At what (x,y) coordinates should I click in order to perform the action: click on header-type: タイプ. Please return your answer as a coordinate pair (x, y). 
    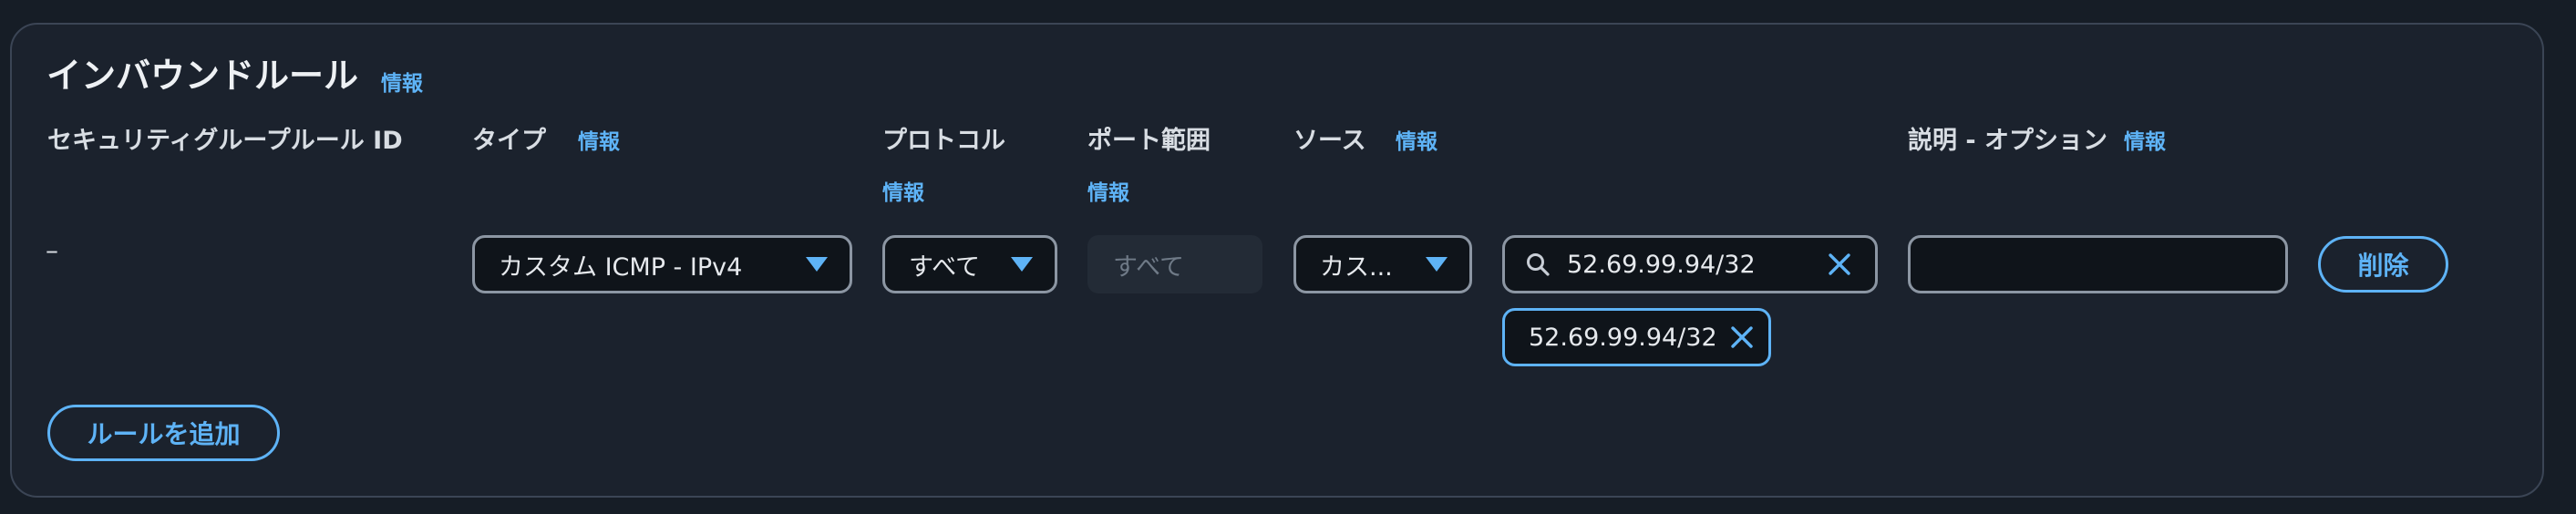
    Looking at the image, I should click on (509, 141).